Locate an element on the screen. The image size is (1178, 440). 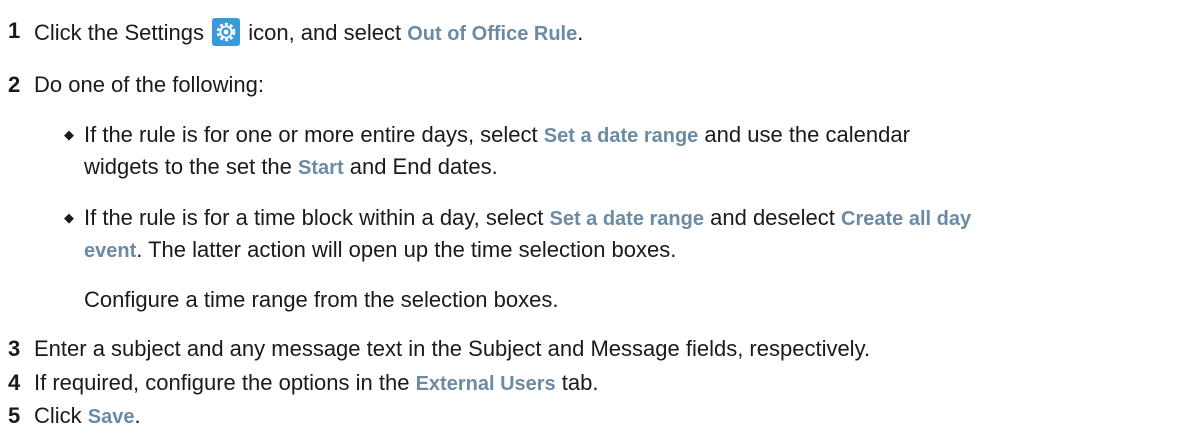
step-number: 1 is located at coordinates (14, 30).